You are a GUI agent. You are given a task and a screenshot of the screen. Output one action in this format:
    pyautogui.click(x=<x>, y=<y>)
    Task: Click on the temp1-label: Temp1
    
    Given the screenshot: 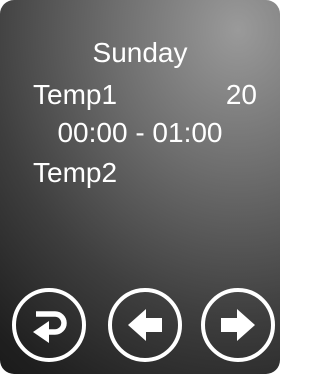 What is the action you would take?
    pyautogui.click(x=75, y=94)
    